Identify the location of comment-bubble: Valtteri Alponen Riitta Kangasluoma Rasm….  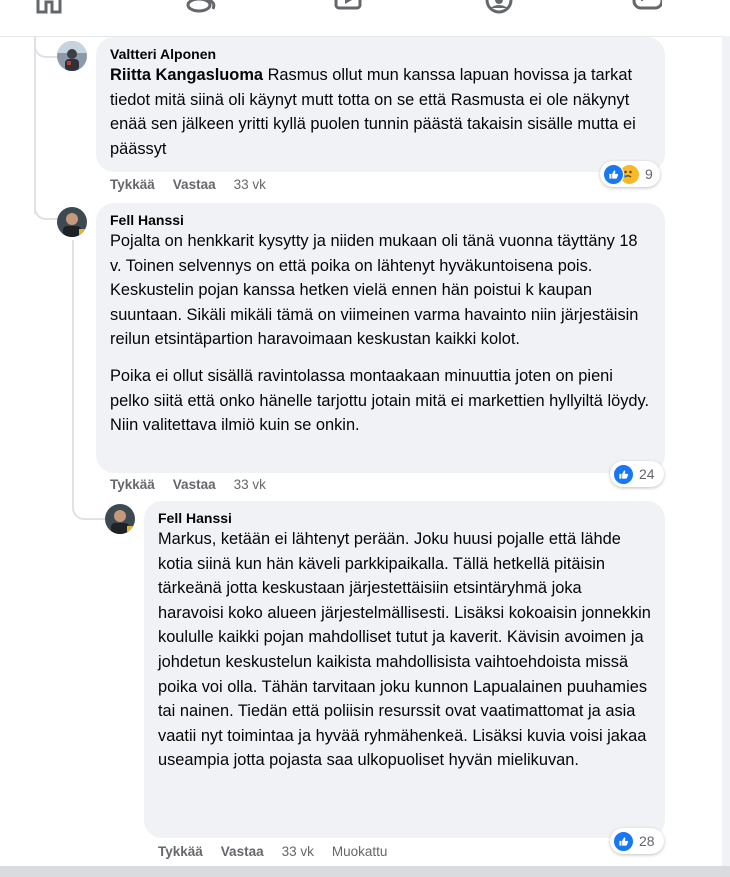
(380, 104).